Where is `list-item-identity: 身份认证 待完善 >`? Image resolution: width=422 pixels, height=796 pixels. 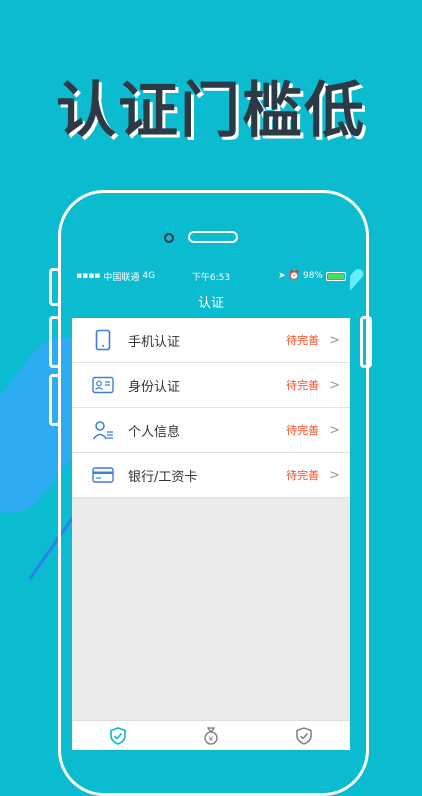 list-item-identity: 身份认证 待完善 > is located at coordinates (211, 385).